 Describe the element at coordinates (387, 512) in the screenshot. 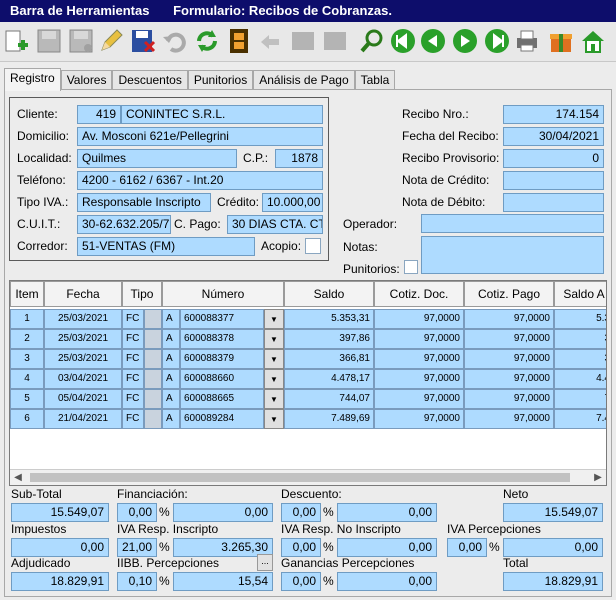

I see `descuento-value-field: 0,00` at that location.